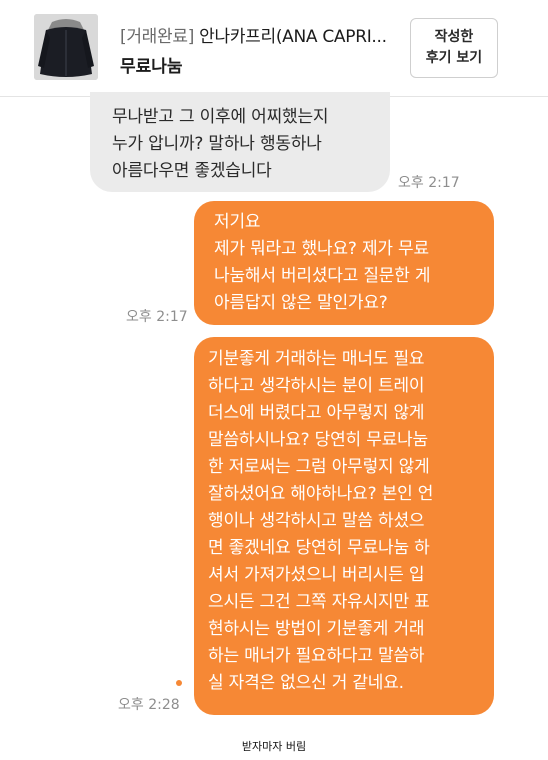  Describe the element at coordinates (217, 144) in the screenshot. I see `message-line: 누가 압니까? 말하나 행동하나` at that location.